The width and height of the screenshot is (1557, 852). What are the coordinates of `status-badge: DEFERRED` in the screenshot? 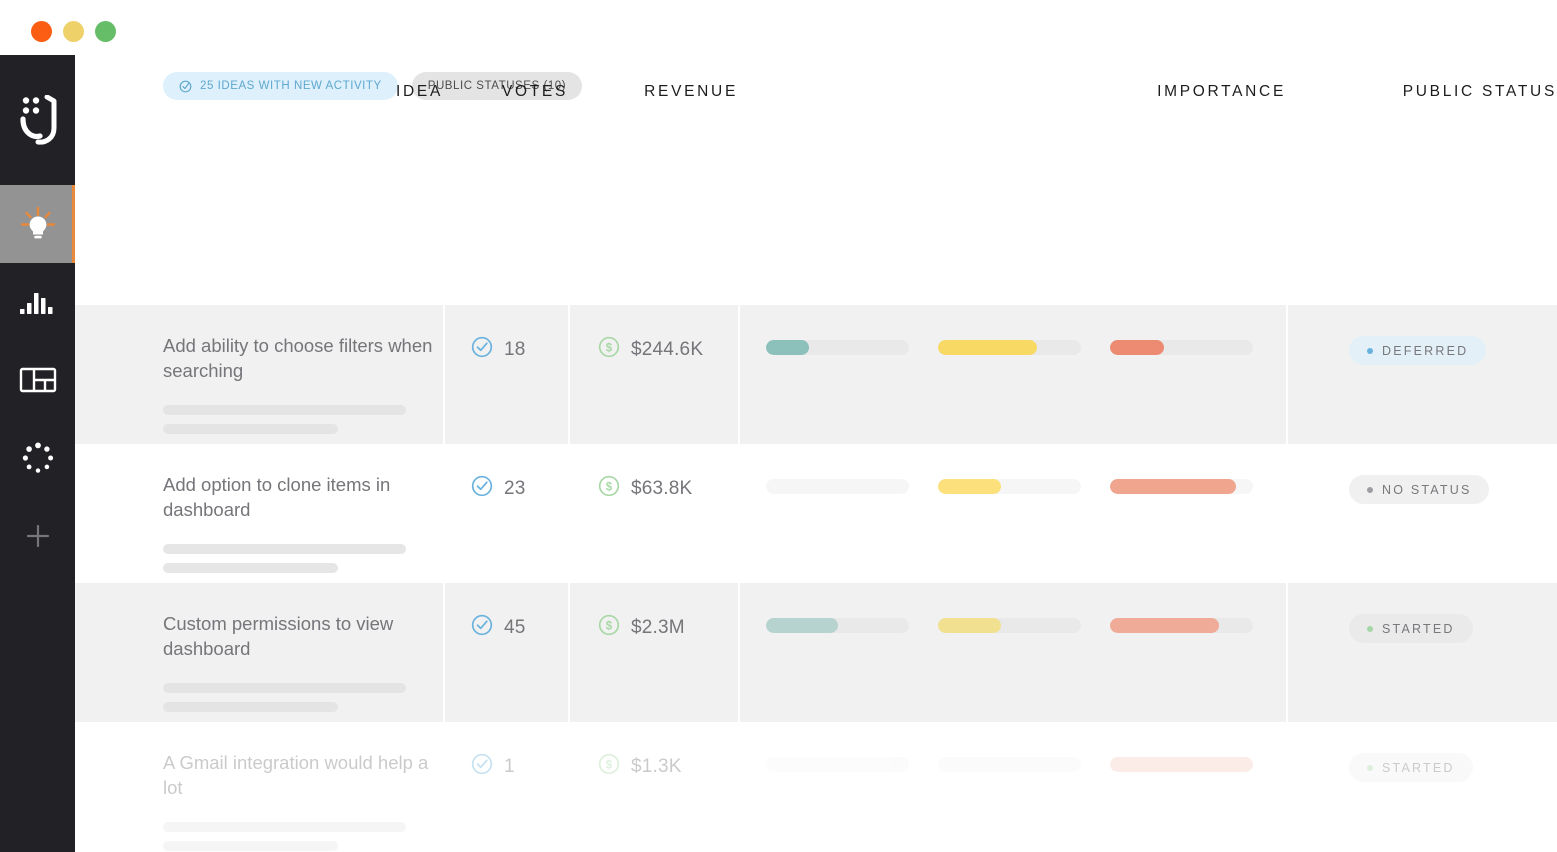 It's located at (1418, 350).